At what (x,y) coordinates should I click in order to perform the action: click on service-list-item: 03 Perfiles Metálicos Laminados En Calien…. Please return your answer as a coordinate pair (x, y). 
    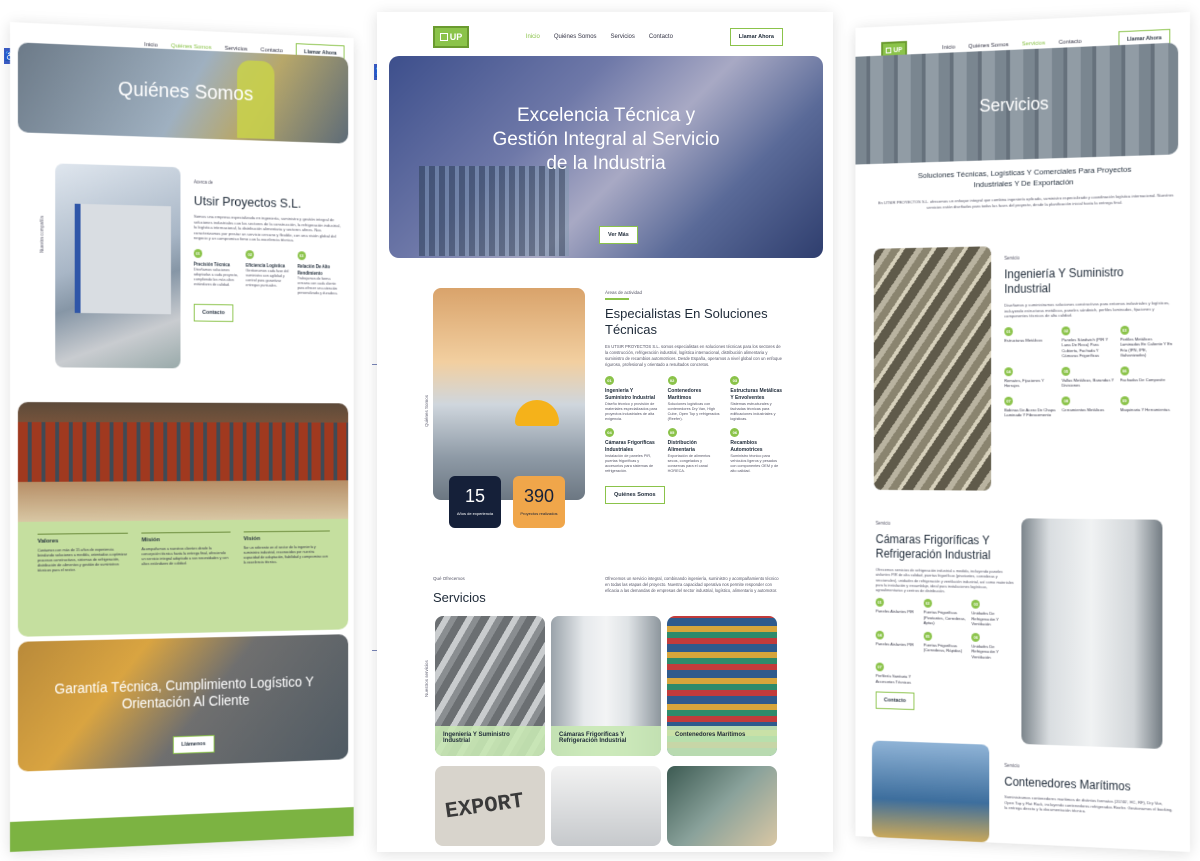
    Looking at the image, I should click on (1146, 341).